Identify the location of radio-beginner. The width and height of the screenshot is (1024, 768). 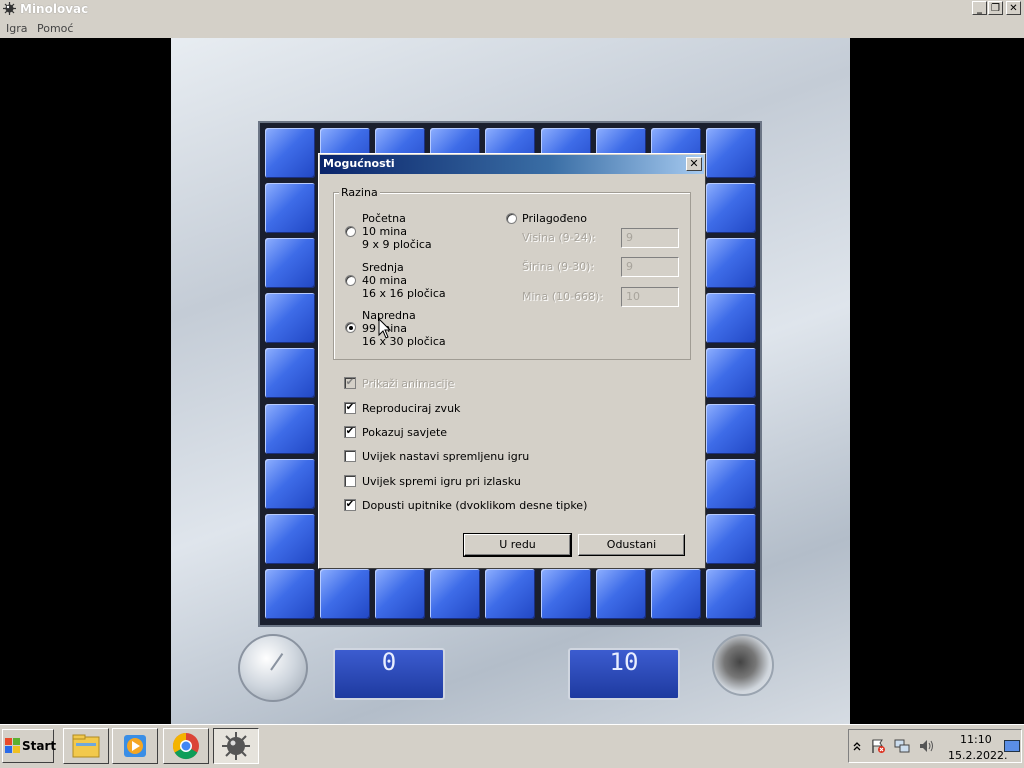
(350, 231).